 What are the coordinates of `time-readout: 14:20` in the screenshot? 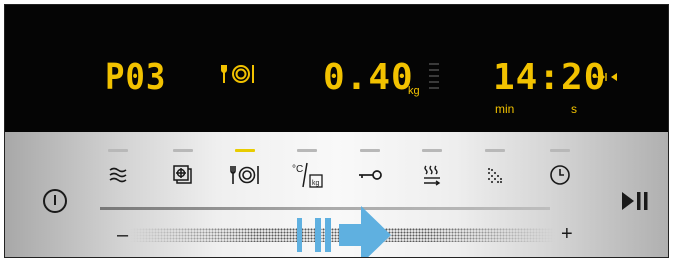 It's located at (550, 77).